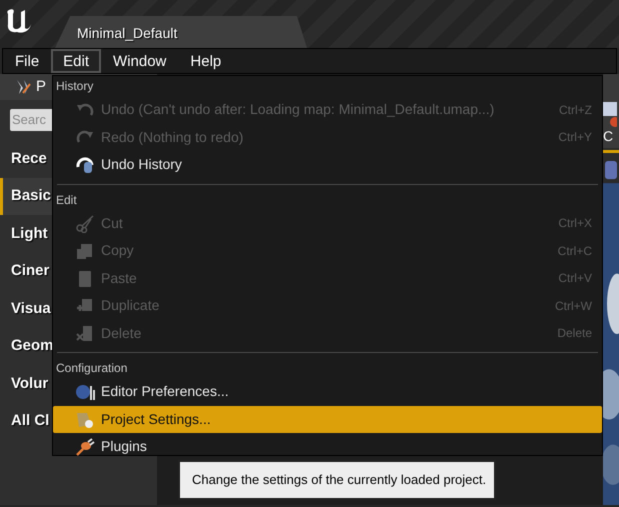 Image resolution: width=619 pixels, height=507 pixels. Describe the element at coordinates (181, 32) in the screenshot. I see `document-tab: Minimal_Default` at that location.